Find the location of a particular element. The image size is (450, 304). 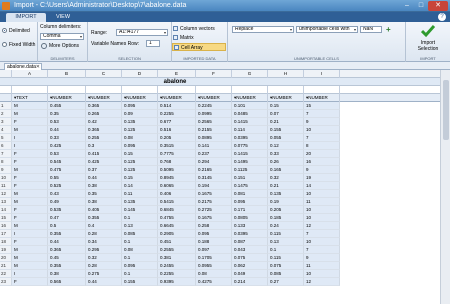

more-options-button: More Options is located at coordinates (64, 46).